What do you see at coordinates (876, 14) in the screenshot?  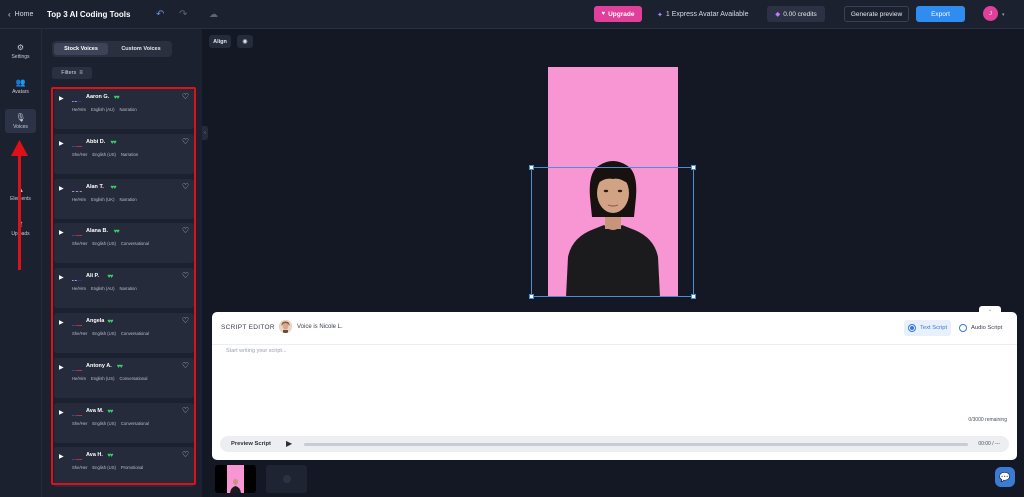 I see `generate-preview-button: Generate preview` at bounding box center [876, 14].